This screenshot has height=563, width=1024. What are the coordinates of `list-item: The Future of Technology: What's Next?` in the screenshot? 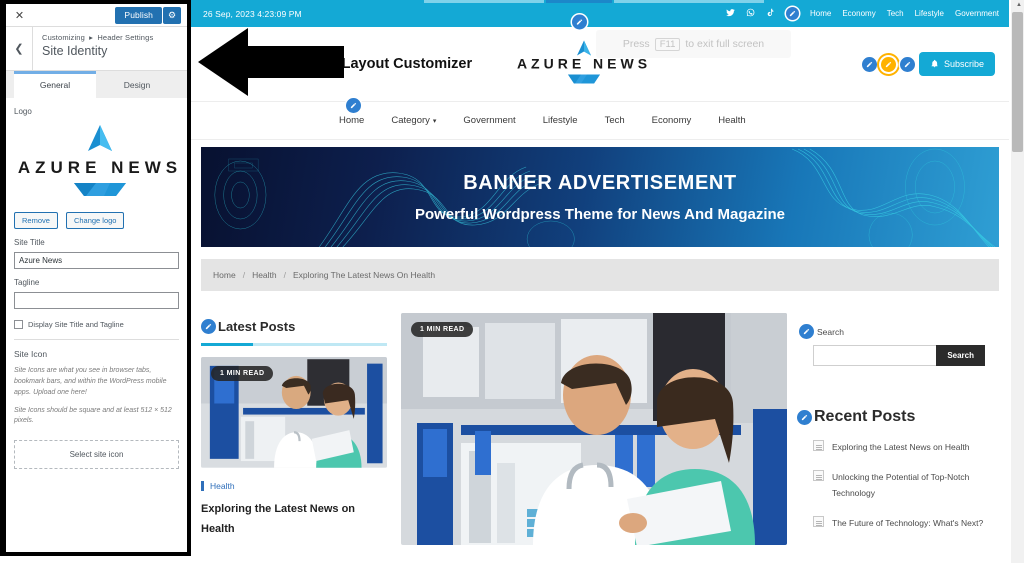 It's located at (899, 523).